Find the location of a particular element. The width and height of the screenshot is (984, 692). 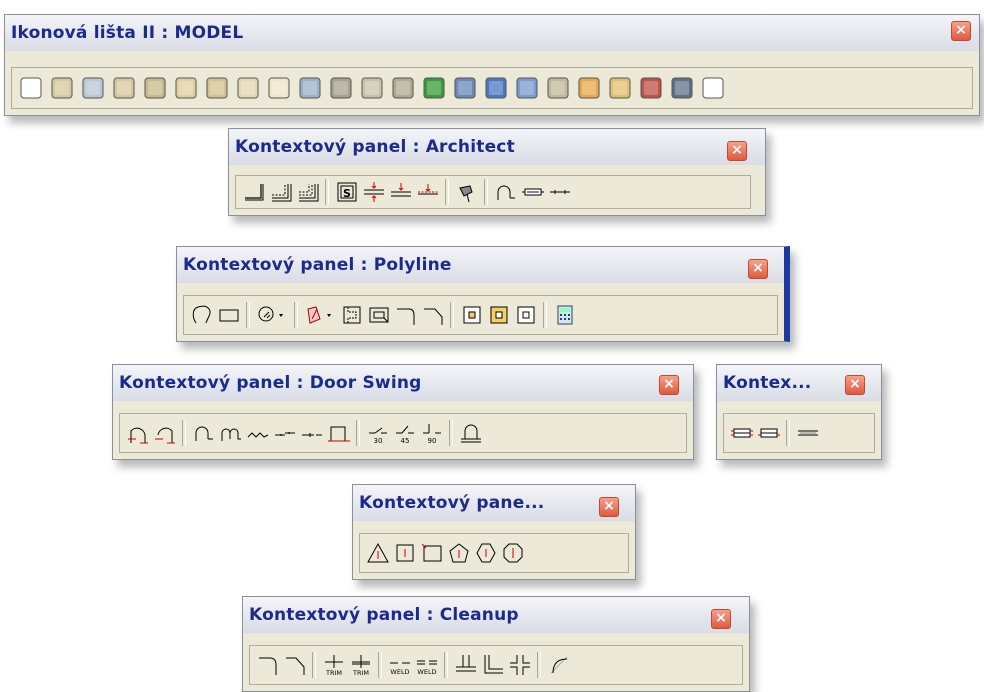

extrude-icon is located at coordinates (589, 88).